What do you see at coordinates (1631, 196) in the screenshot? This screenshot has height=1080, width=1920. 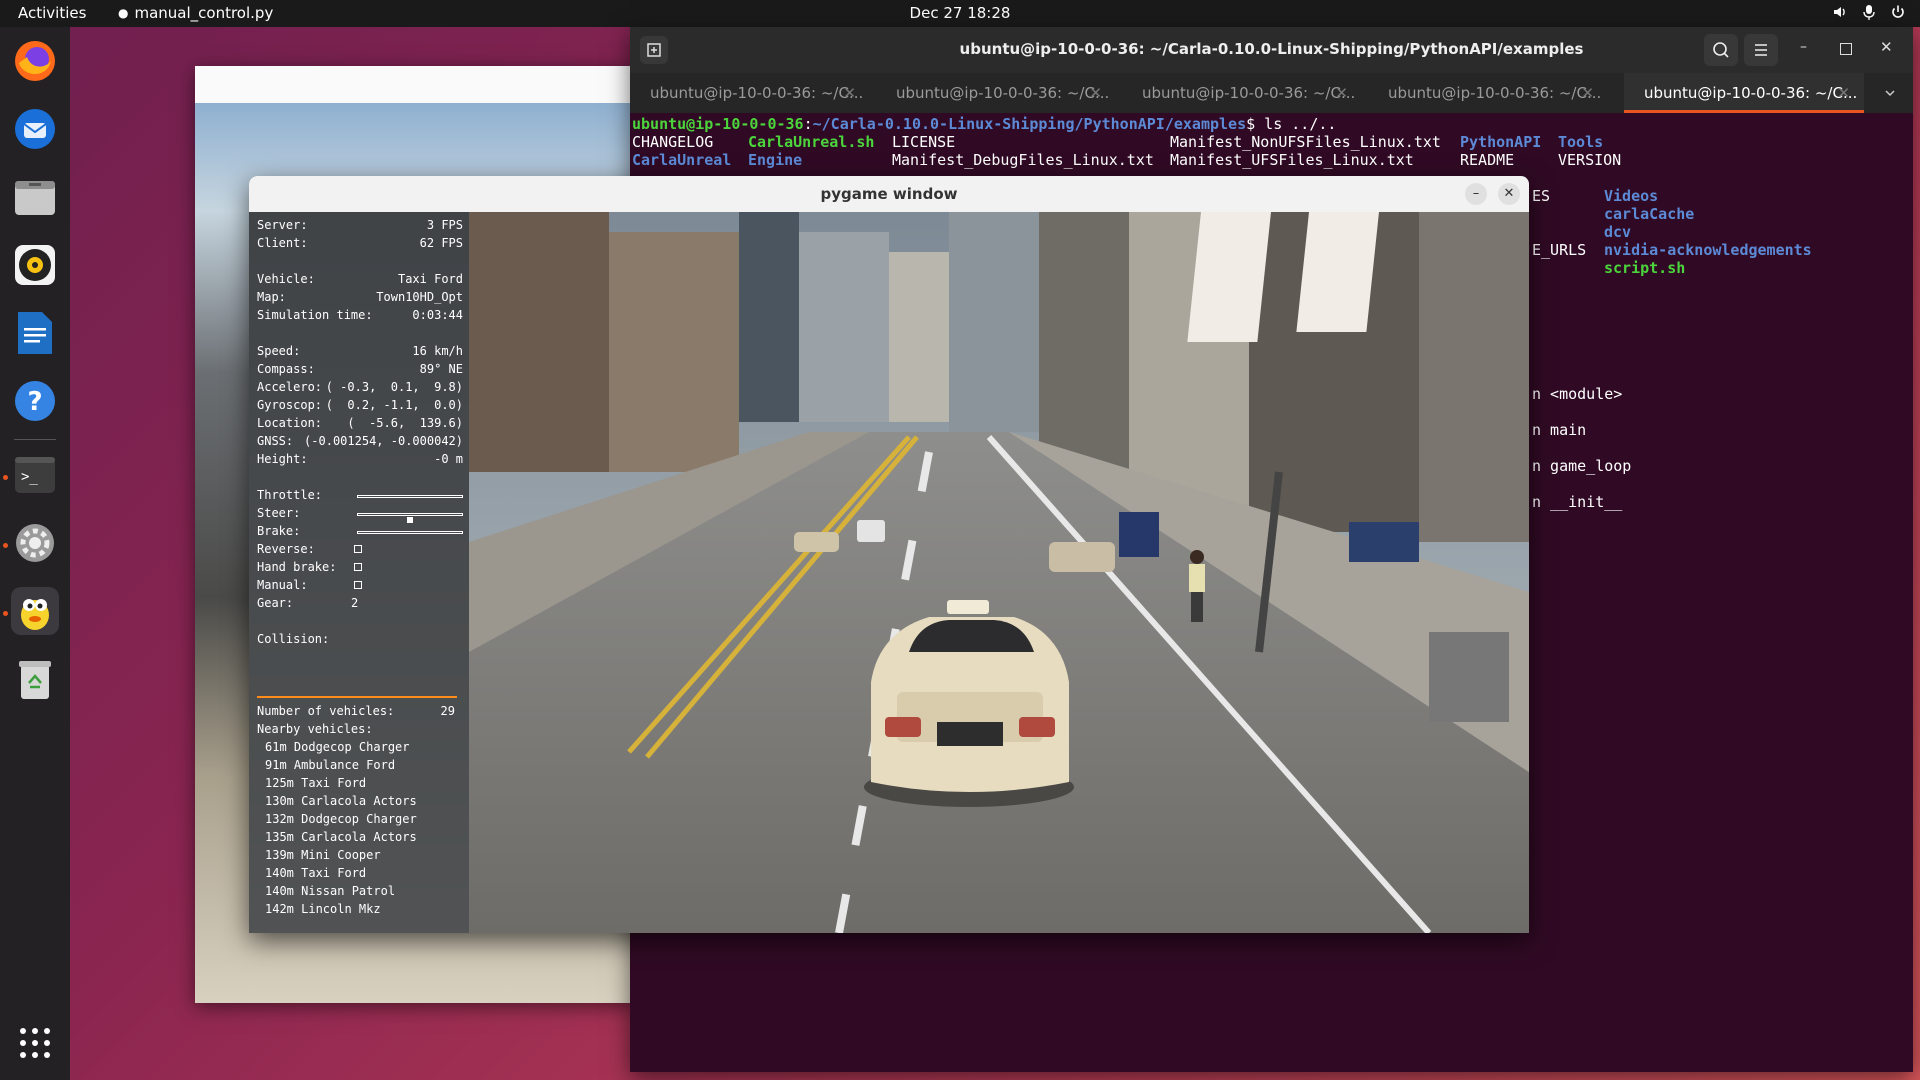 I see `ls-entry: Videos` at bounding box center [1631, 196].